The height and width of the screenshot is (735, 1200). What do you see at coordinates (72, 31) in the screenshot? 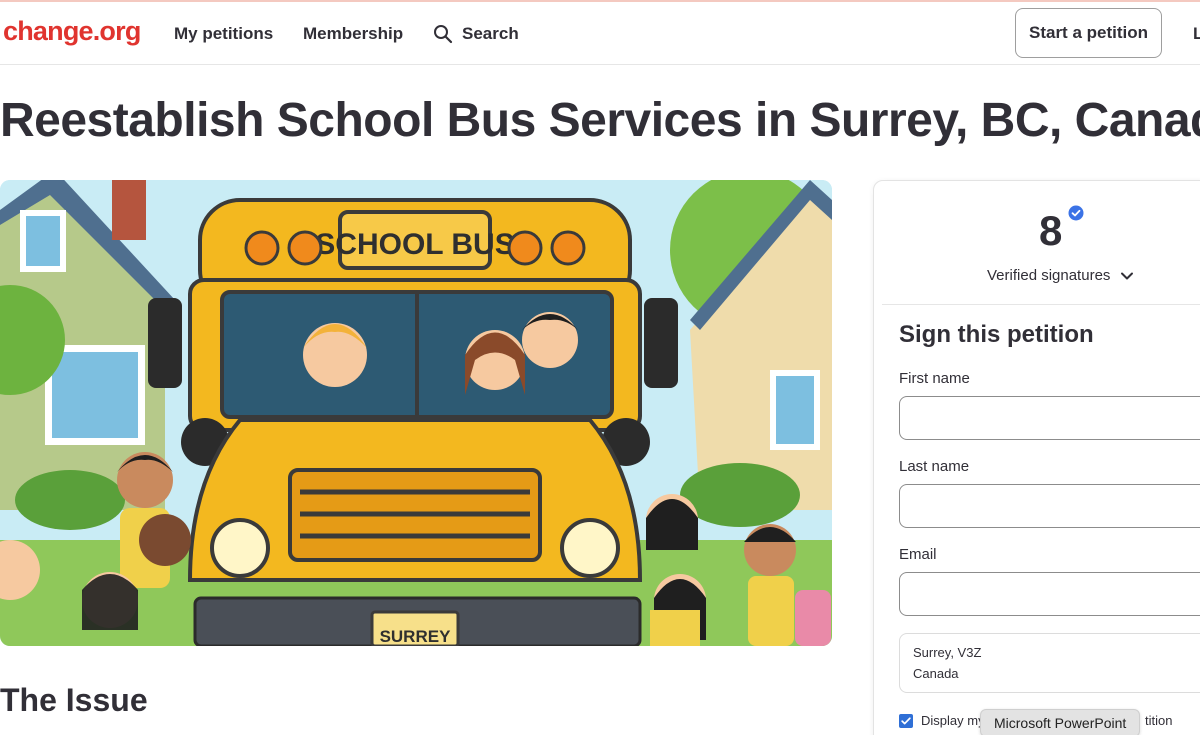
I see `change-org-logo: change.org` at bounding box center [72, 31].